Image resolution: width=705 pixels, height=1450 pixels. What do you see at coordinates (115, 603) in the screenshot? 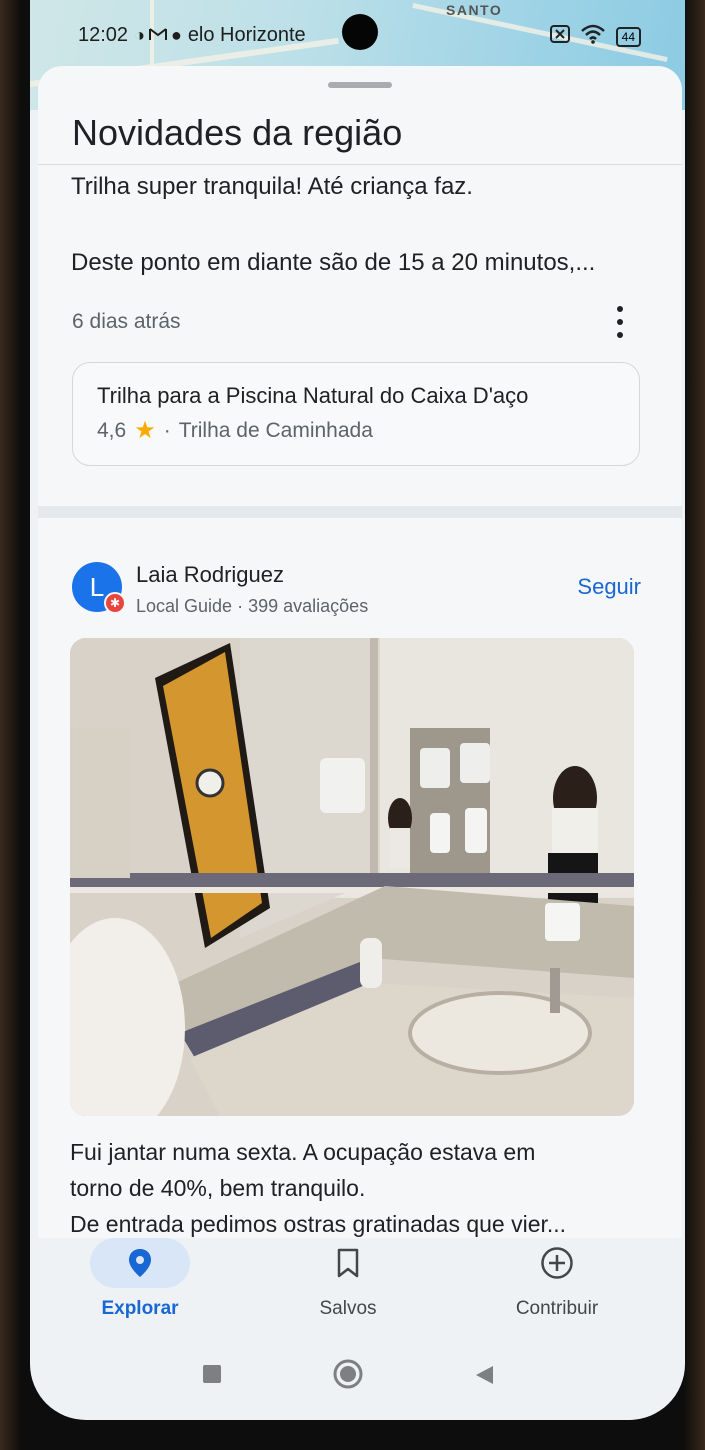
I see `local-guide-badge-icon: ✱` at bounding box center [115, 603].